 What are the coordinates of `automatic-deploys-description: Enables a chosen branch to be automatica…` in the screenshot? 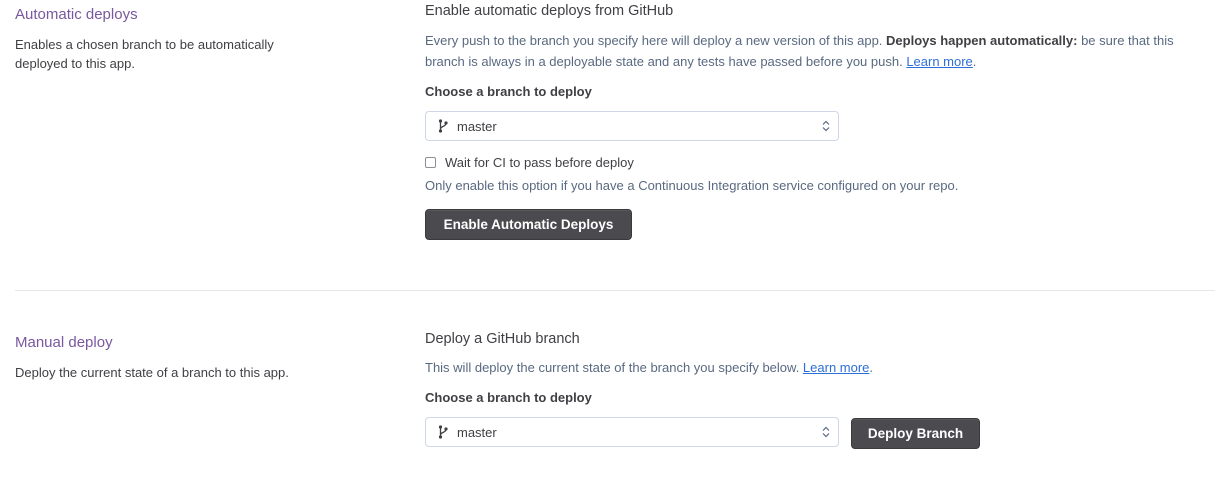 It's located at (144, 54).